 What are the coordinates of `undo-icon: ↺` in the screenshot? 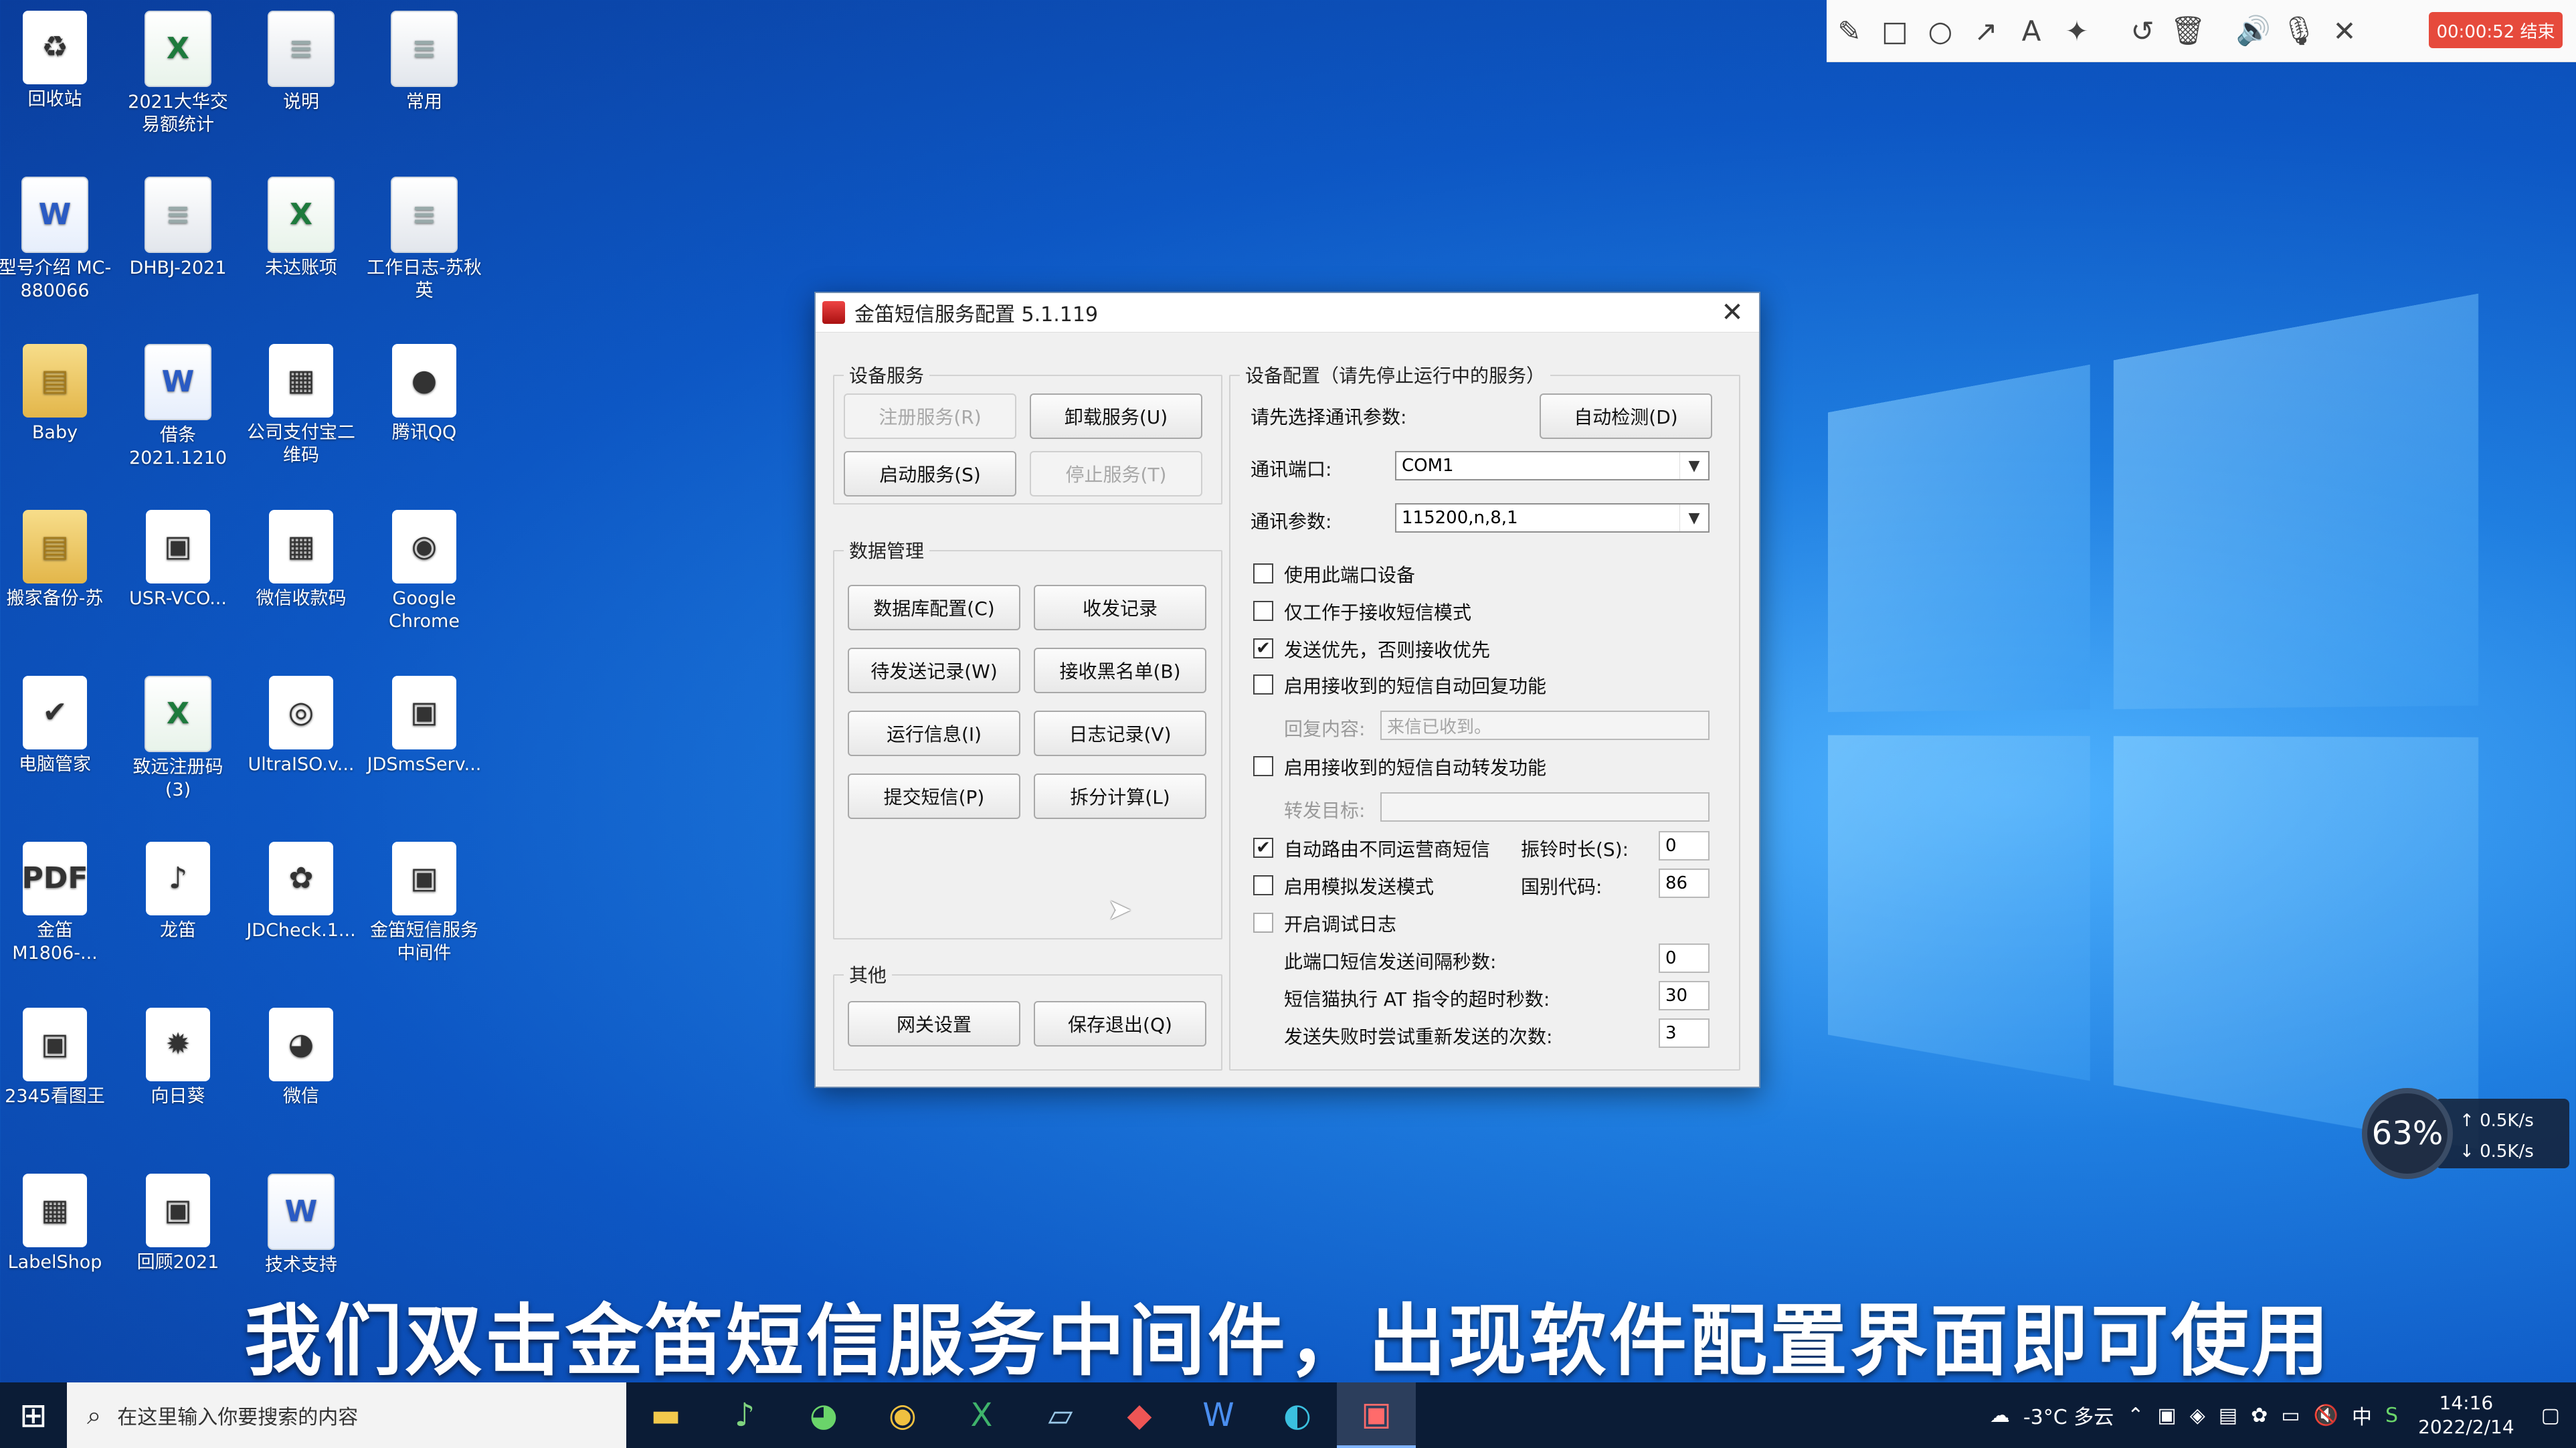 It's located at (2142, 31).